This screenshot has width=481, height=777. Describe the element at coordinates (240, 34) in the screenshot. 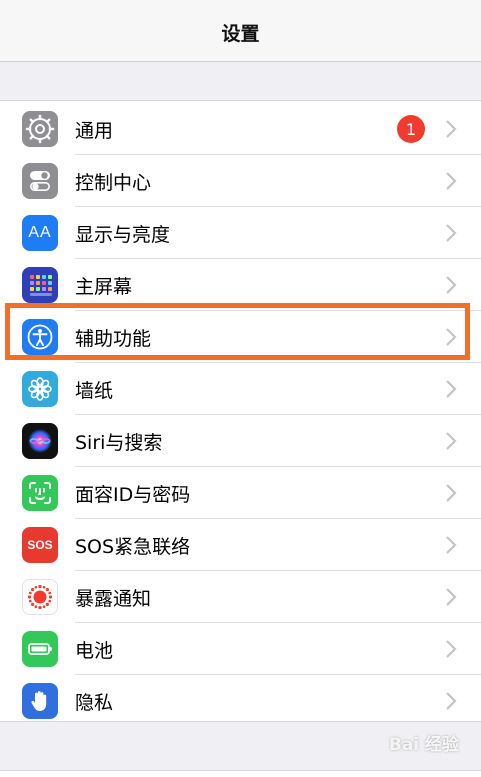

I see `page-title: 设置` at that location.